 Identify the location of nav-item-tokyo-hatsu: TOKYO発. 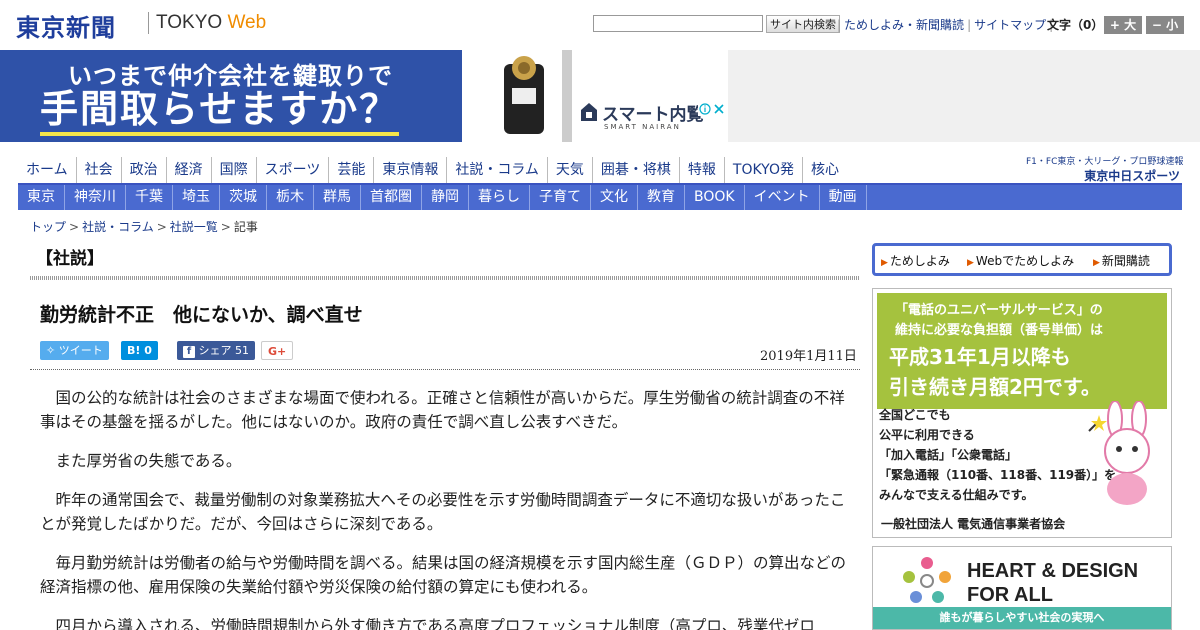
(762, 170).